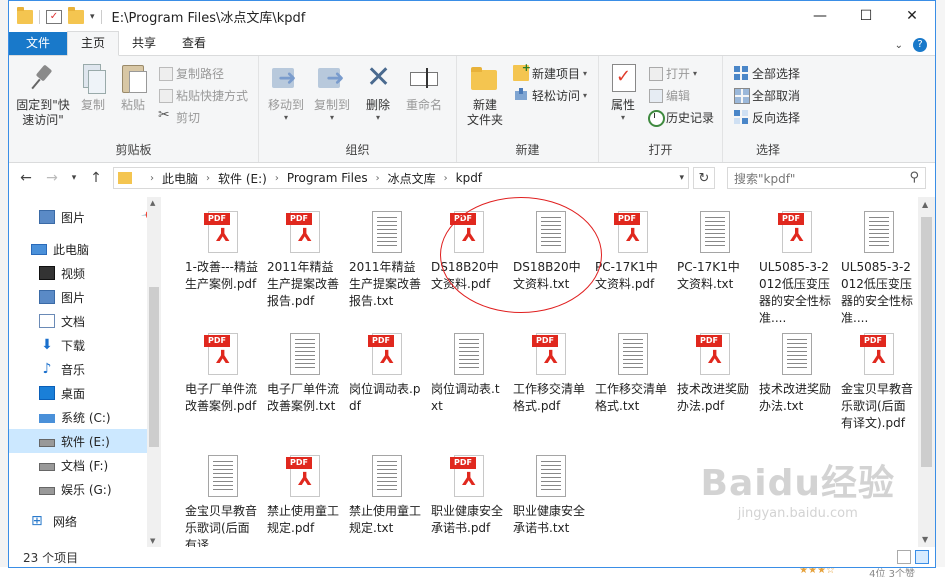 The width and height of the screenshot is (945, 577). What do you see at coordinates (741, 117) in the screenshot?
I see `invert-selection-icon` at bounding box center [741, 117].